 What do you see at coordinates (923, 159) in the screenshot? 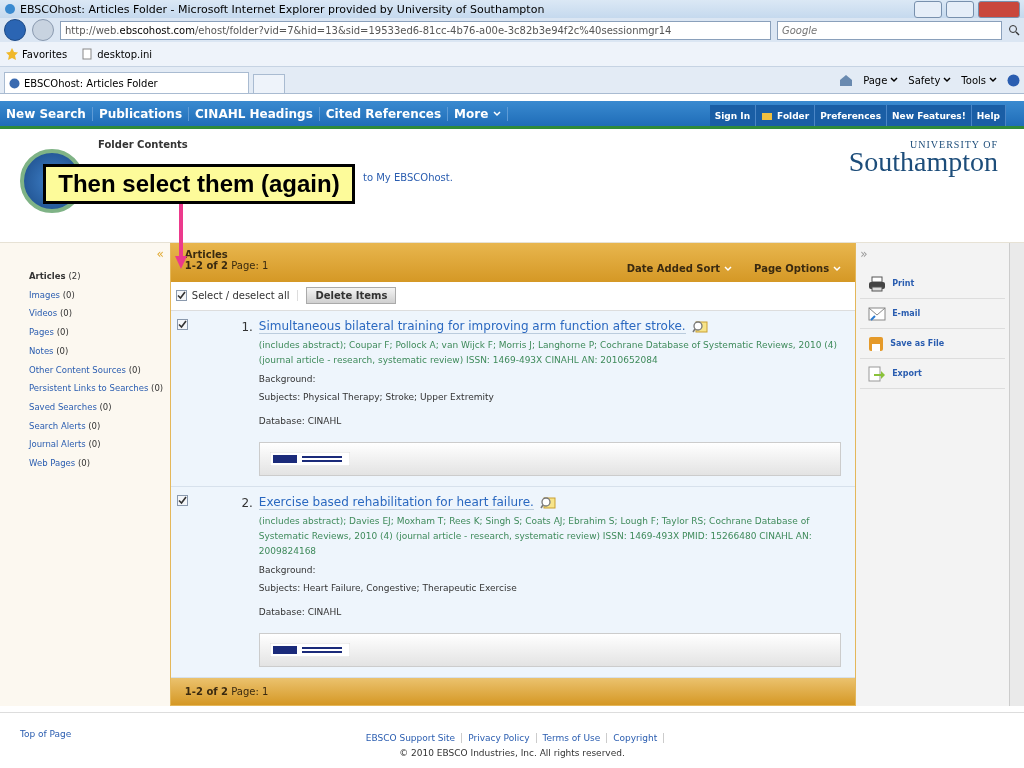
I see `university-logo: UNIVERSITY OF Southampton` at bounding box center [923, 159].